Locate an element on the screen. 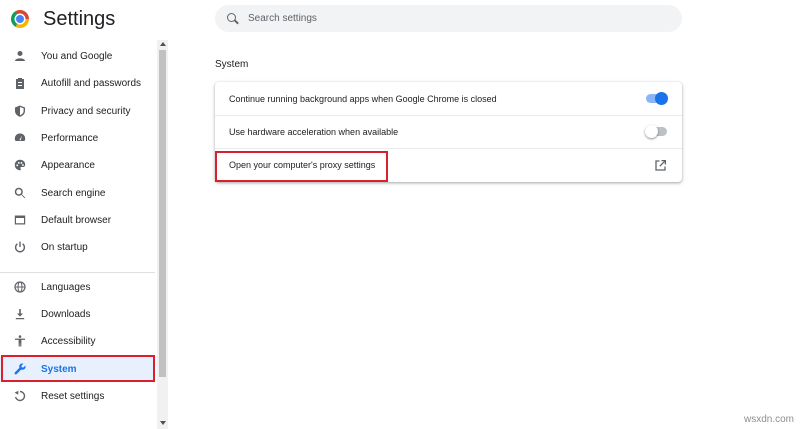 This screenshot has width=800, height=429. sidebar-divider is located at coordinates (77, 272).